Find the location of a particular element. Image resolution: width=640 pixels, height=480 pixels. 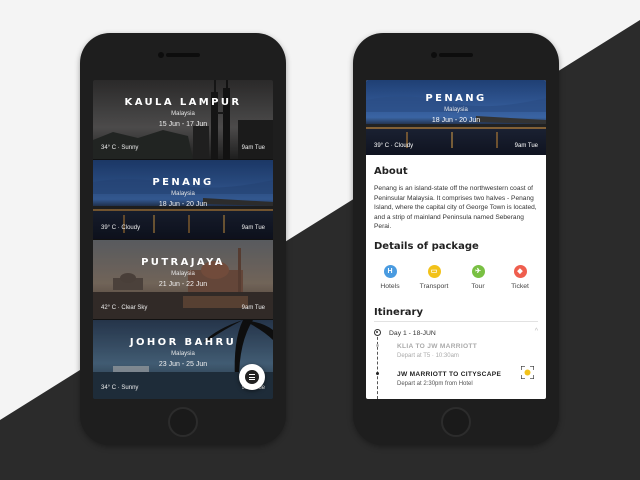

menu-button is located at coordinates (252, 377).